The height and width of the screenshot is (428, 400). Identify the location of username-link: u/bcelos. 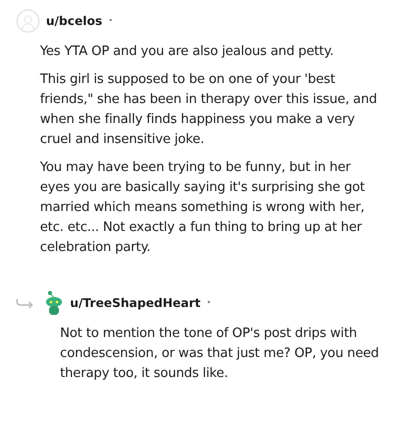
(74, 21).